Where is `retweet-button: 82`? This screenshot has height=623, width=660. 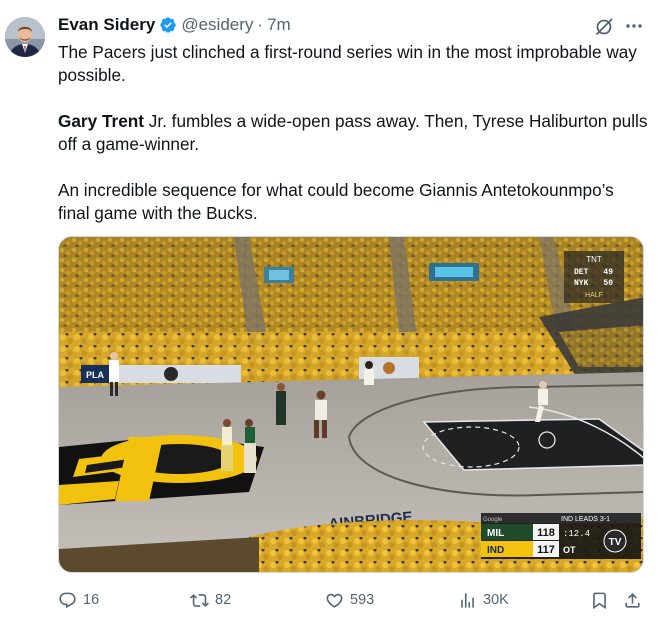
retweet-button: 82 is located at coordinates (210, 600).